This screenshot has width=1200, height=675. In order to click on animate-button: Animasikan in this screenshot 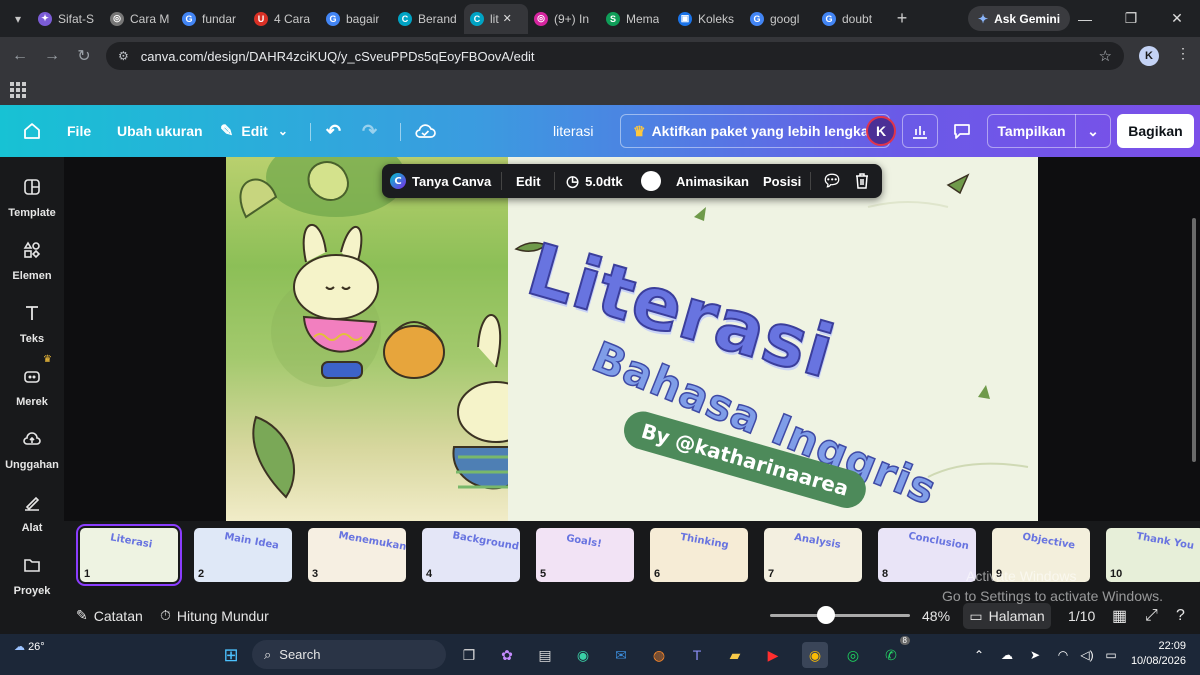, I will do `click(712, 181)`.